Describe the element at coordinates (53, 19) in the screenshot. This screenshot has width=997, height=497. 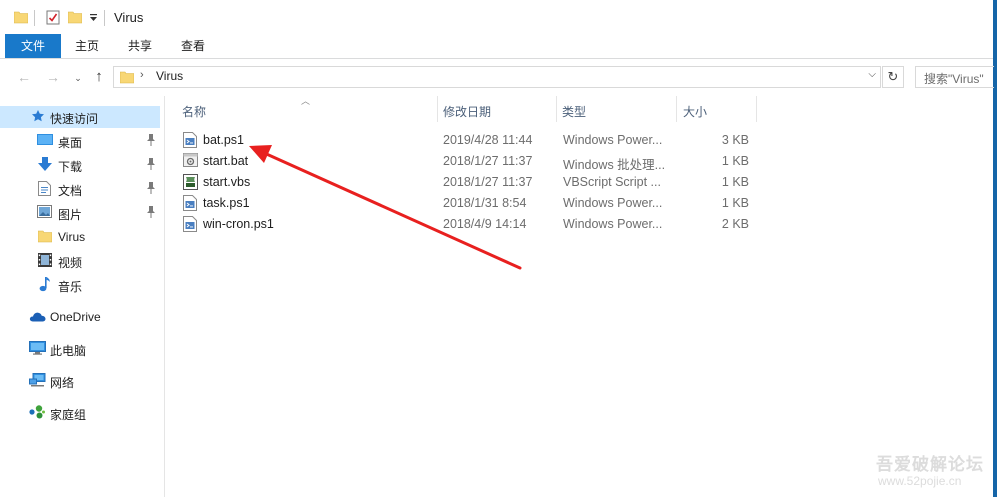
I see `properties-icon` at that location.